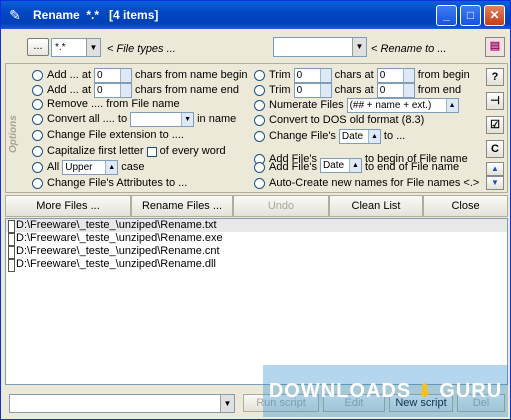  What do you see at coordinates (76, 47) in the screenshot?
I see `file-type-combo: *.* ▼` at bounding box center [76, 47].